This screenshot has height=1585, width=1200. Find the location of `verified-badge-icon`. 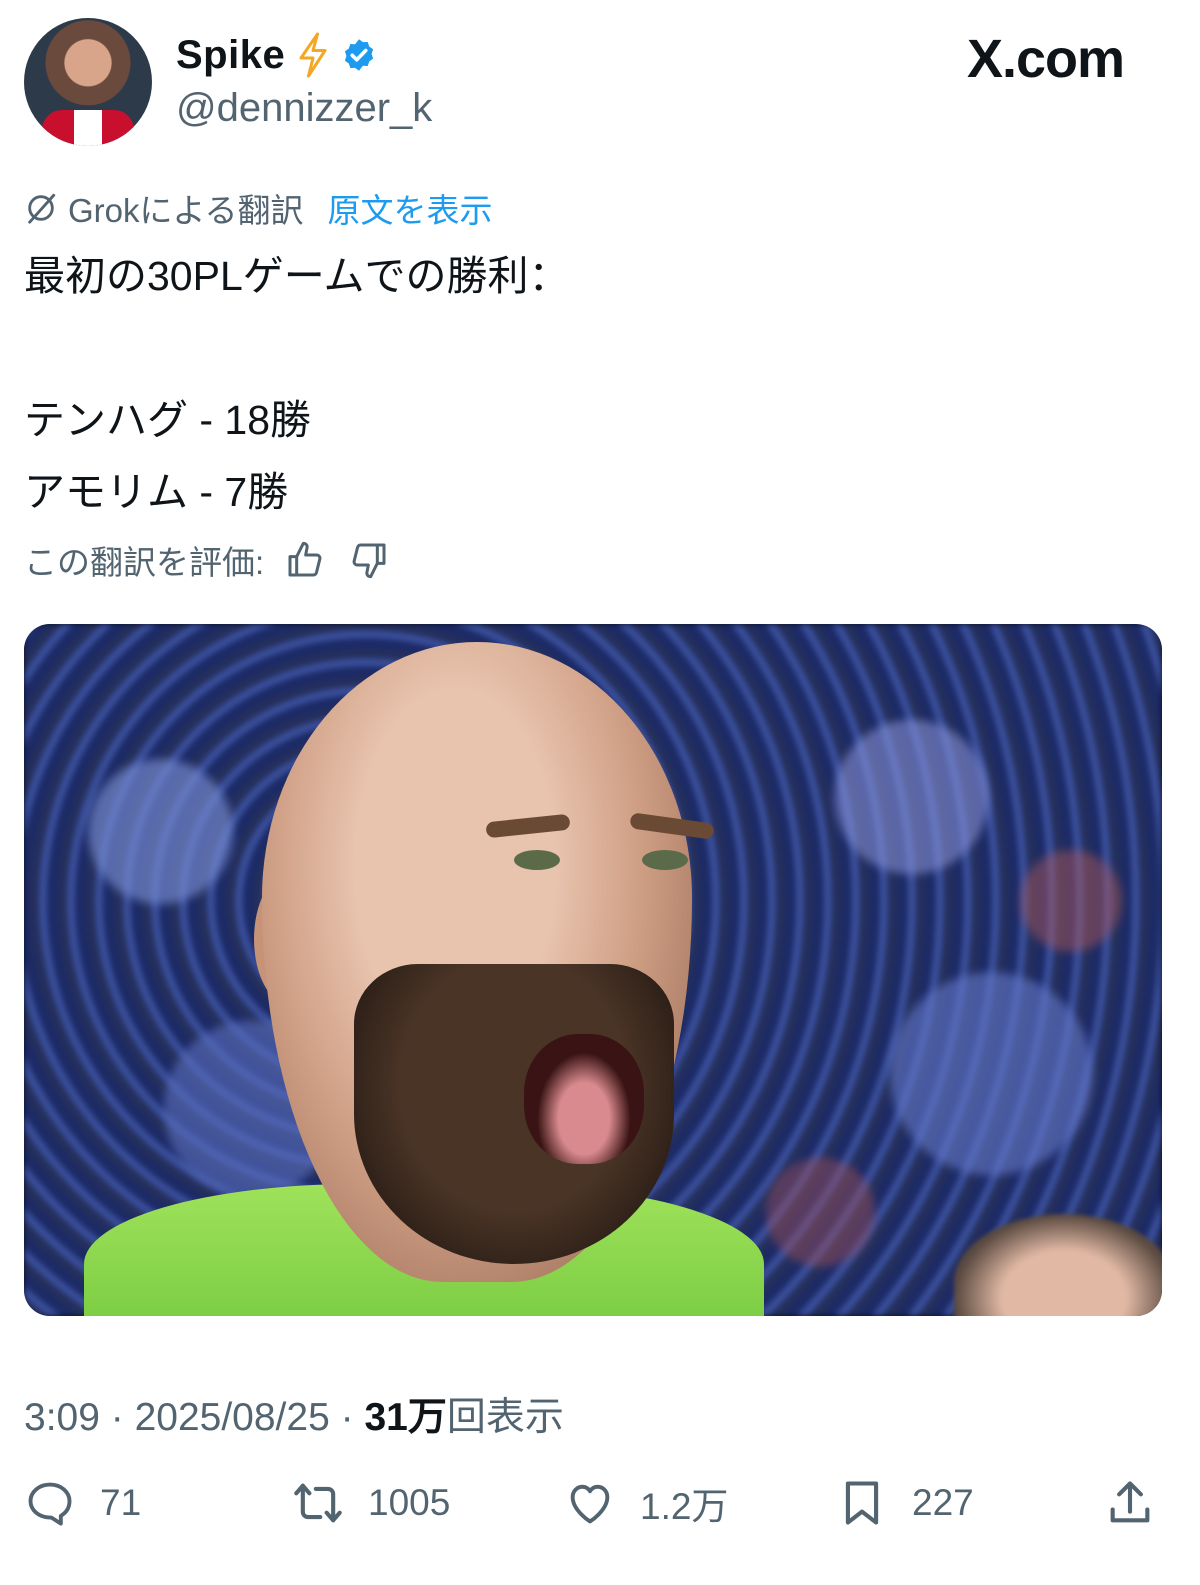

verified-badge-icon is located at coordinates (359, 55).